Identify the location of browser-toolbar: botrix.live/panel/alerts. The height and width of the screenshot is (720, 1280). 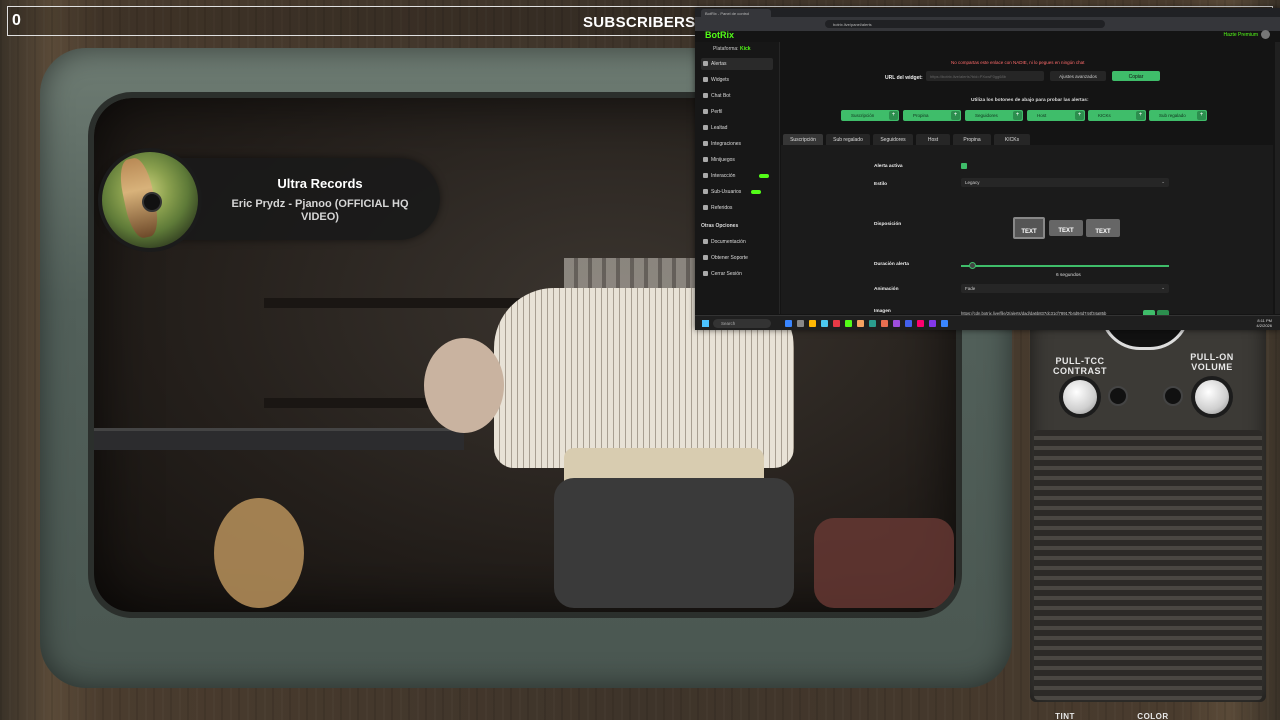
(987, 24).